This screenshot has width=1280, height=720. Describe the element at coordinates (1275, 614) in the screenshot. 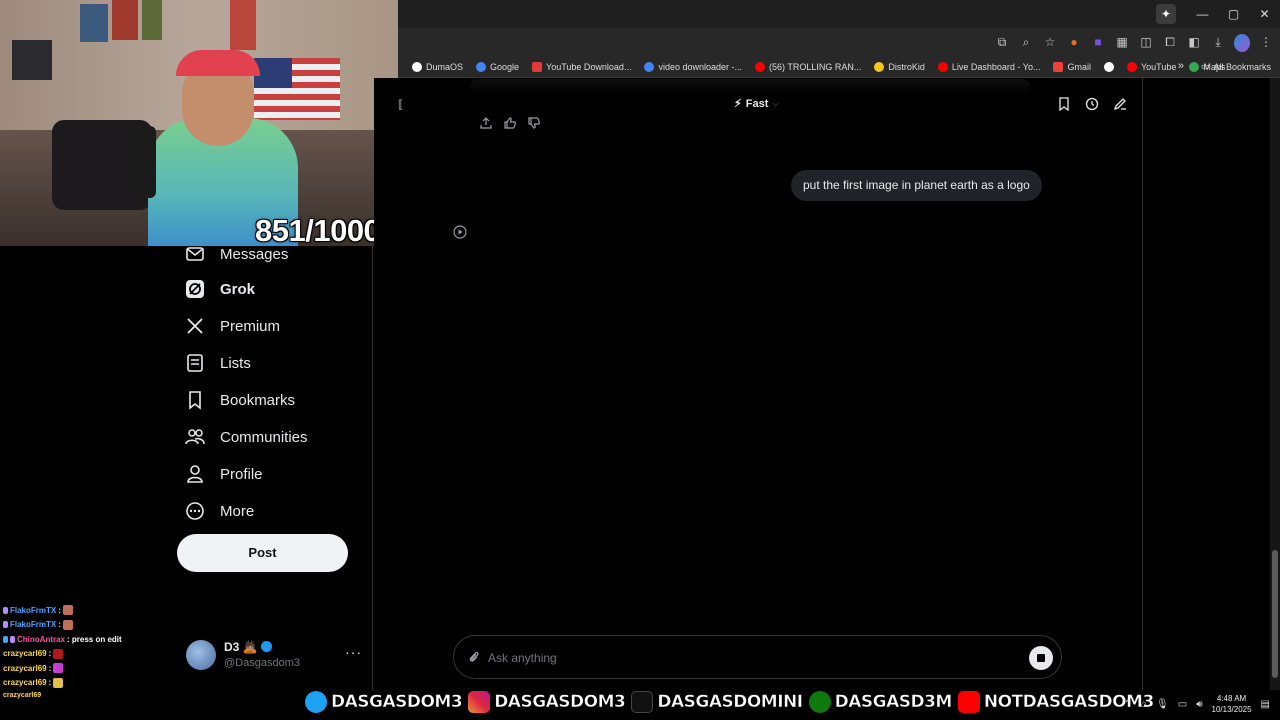

I see `scrollbar-thumb` at that location.